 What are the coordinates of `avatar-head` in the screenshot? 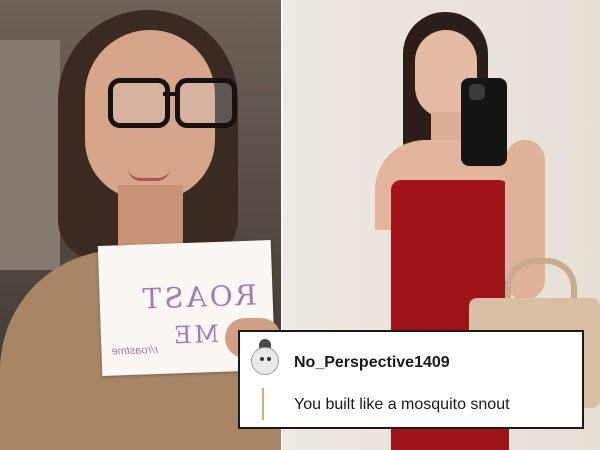 It's located at (265, 361).